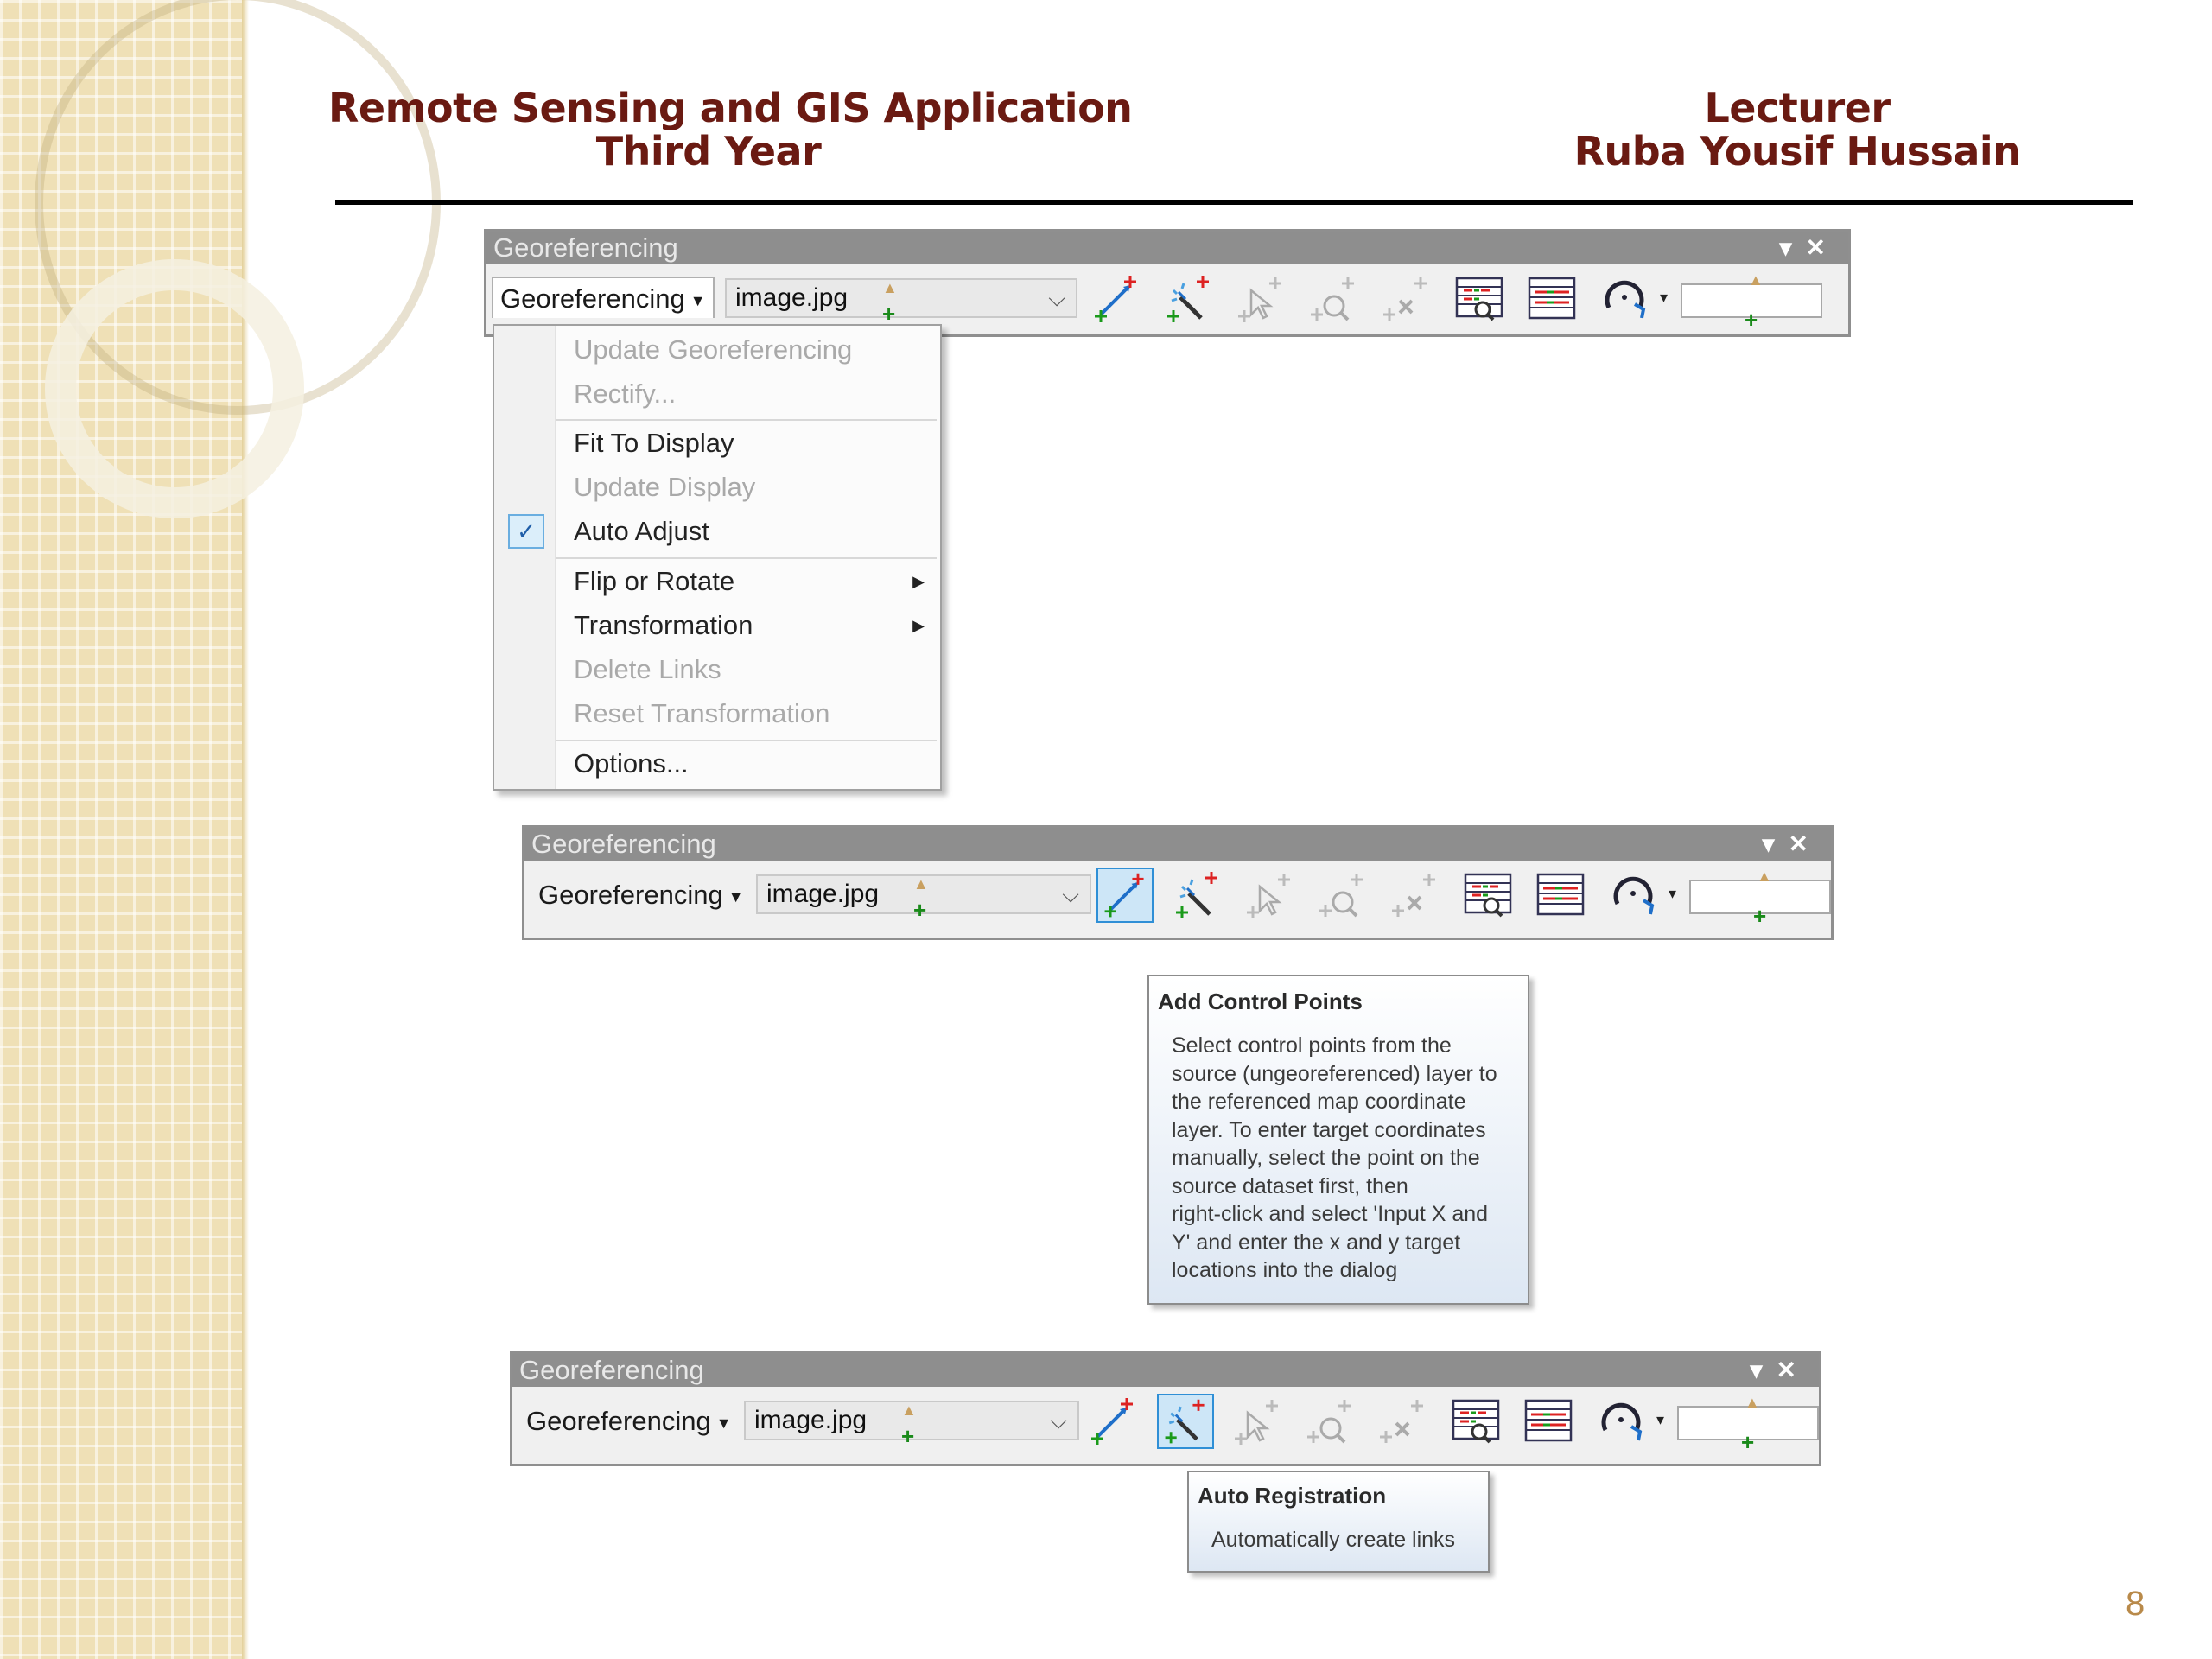  Describe the element at coordinates (654, 582) in the screenshot. I see `menu-item-flip-or-rotate: Flip or Rotate` at that location.